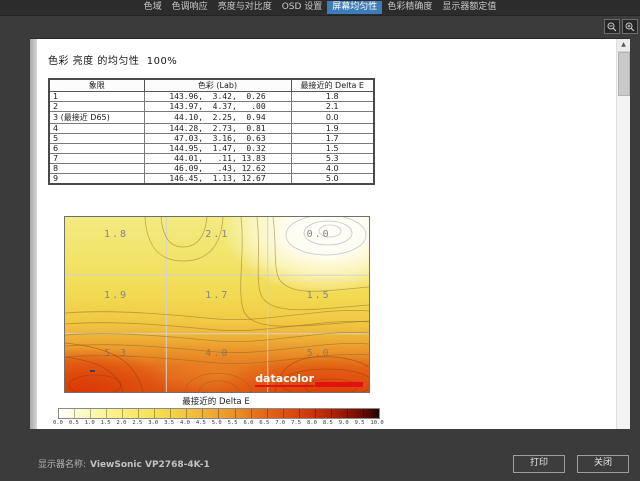  What do you see at coordinates (377, 423) in the screenshot?
I see `colorbar-tick-label: 10.0` at bounding box center [377, 423].